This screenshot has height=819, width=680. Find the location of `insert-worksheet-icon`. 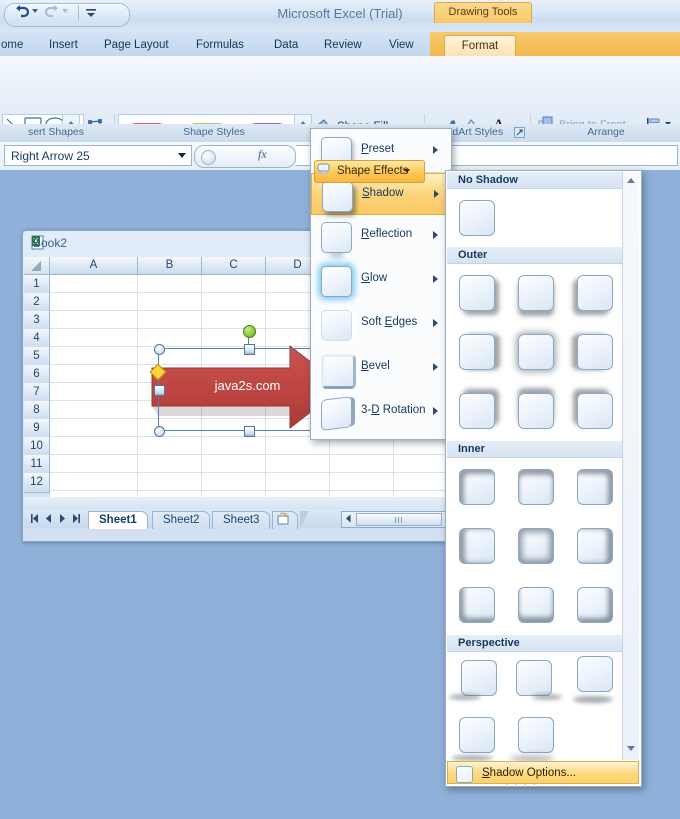

insert-worksheet-icon is located at coordinates (283, 518).